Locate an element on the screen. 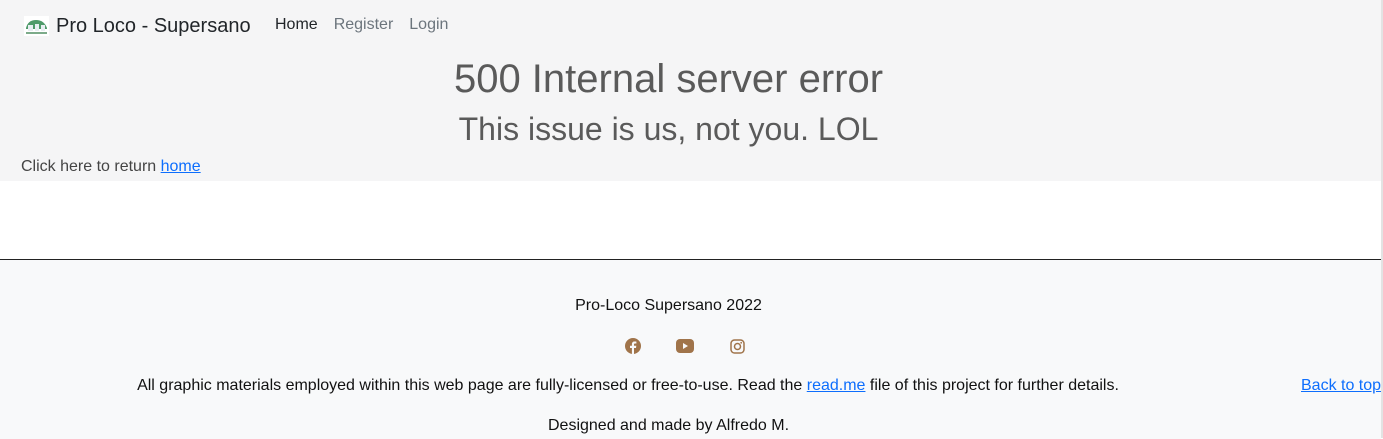  return-home-link: home is located at coordinates (181, 166).